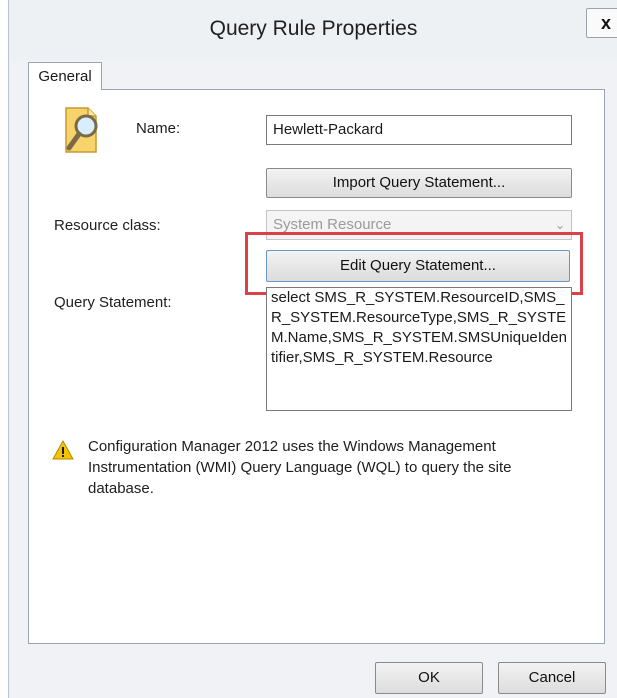  Describe the element at coordinates (332, 224) in the screenshot. I see `resource-class-value: System Resource` at that location.